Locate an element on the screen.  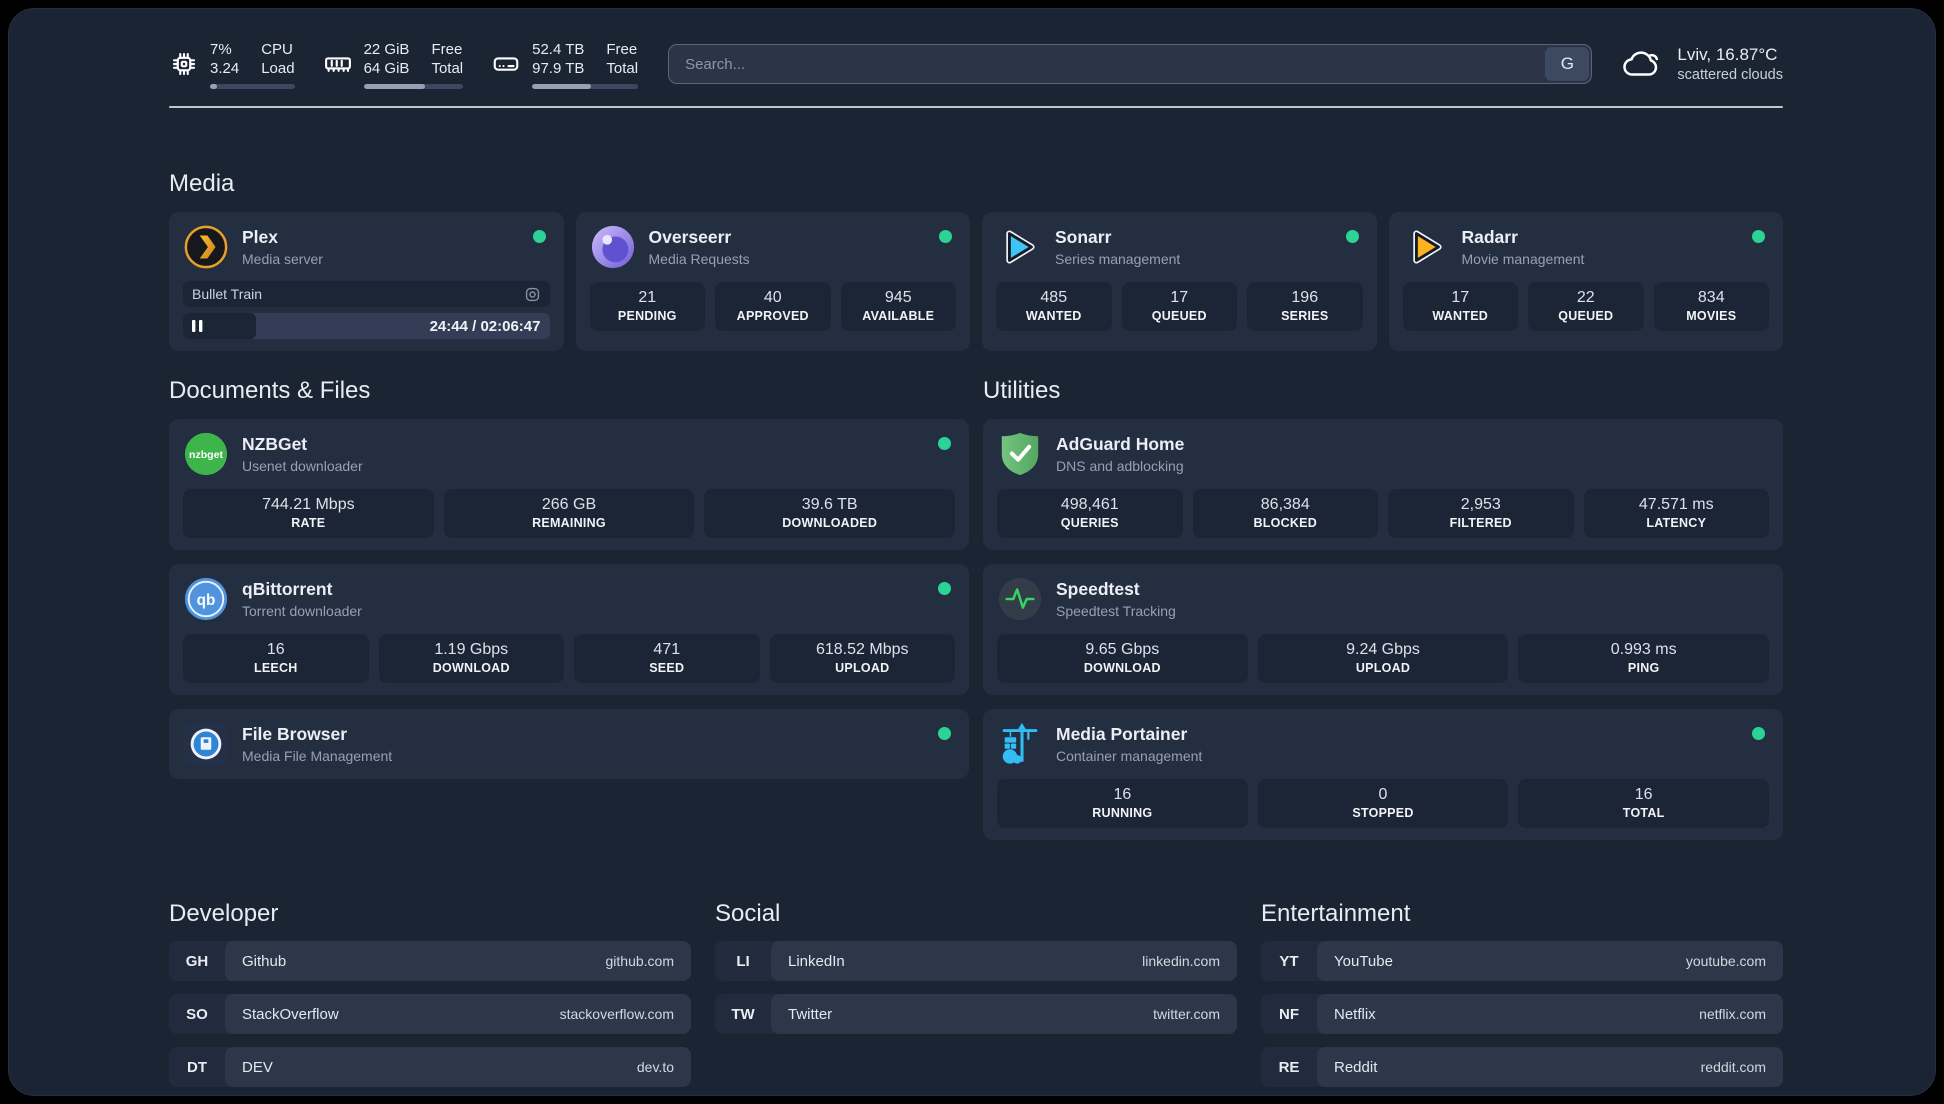
service-name: File Browser is located at coordinates (317, 734).